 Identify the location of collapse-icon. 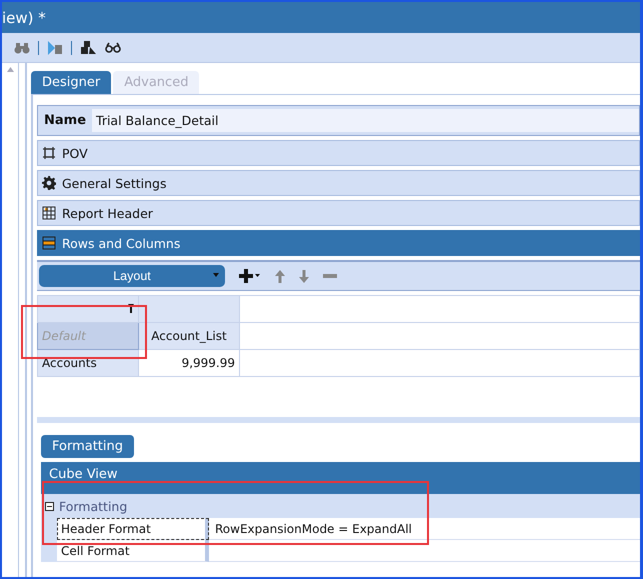
(49, 506).